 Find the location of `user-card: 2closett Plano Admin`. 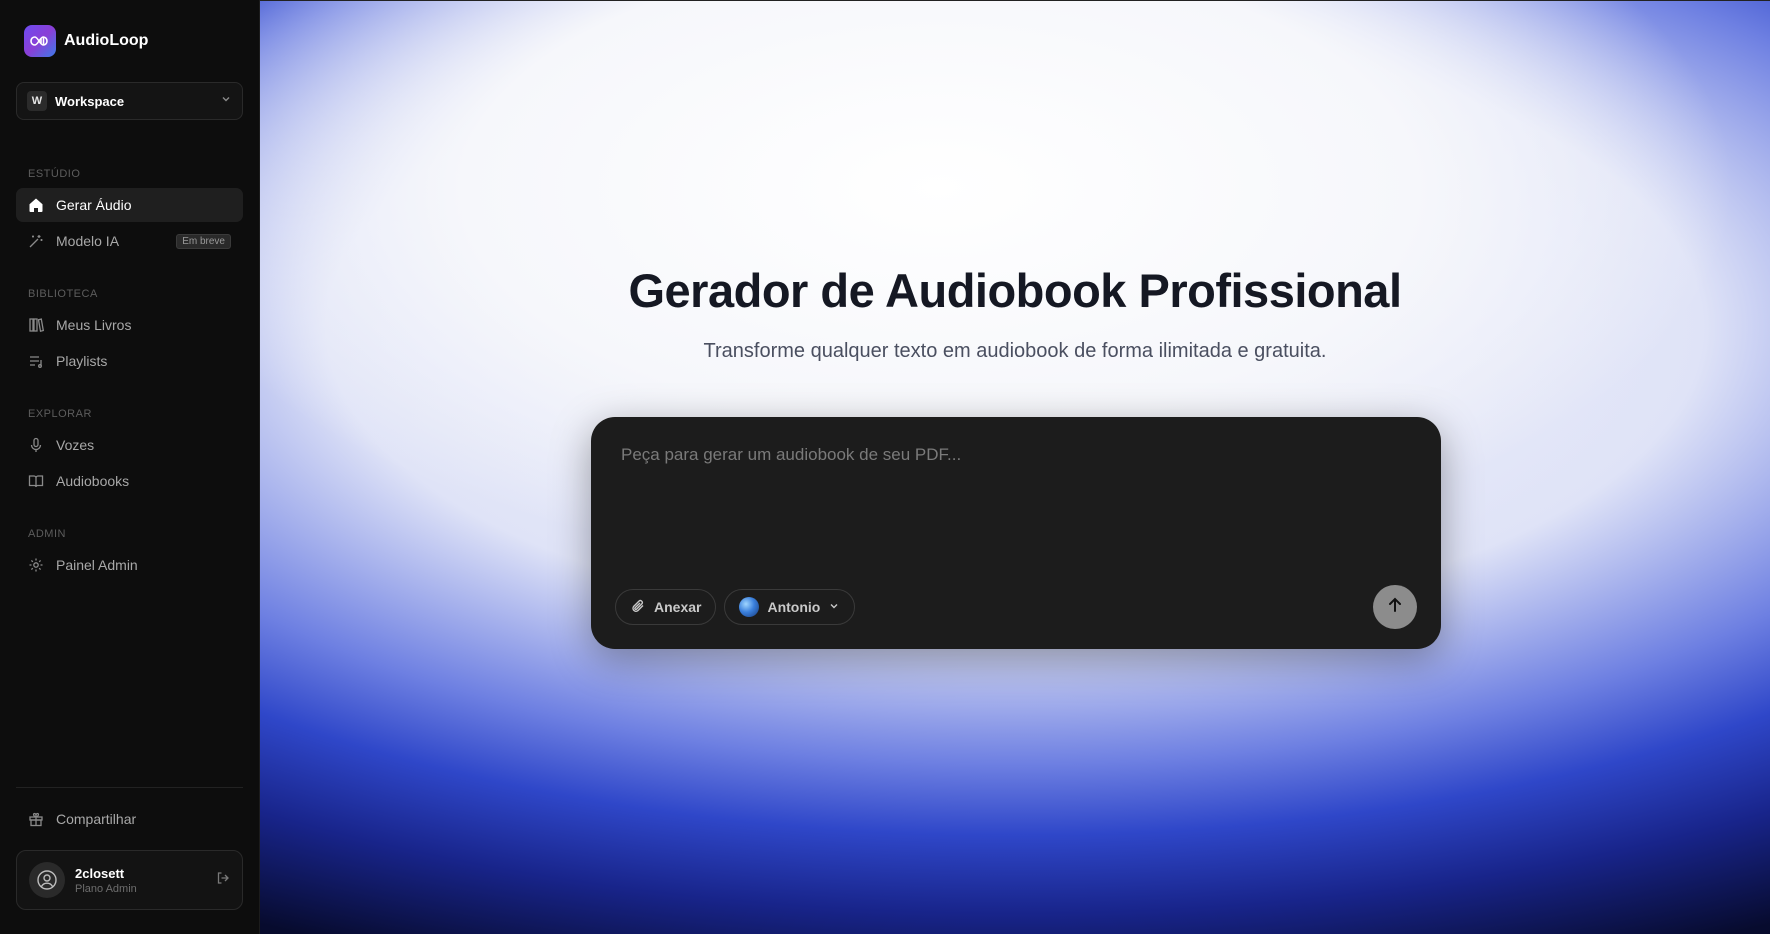

user-card: 2closett Plano Admin is located at coordinates (129, 880).